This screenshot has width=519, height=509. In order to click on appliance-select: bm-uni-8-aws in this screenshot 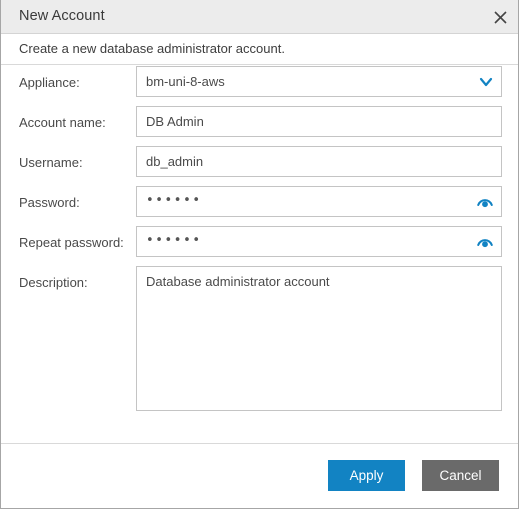, I will do `click(319, 81)`.